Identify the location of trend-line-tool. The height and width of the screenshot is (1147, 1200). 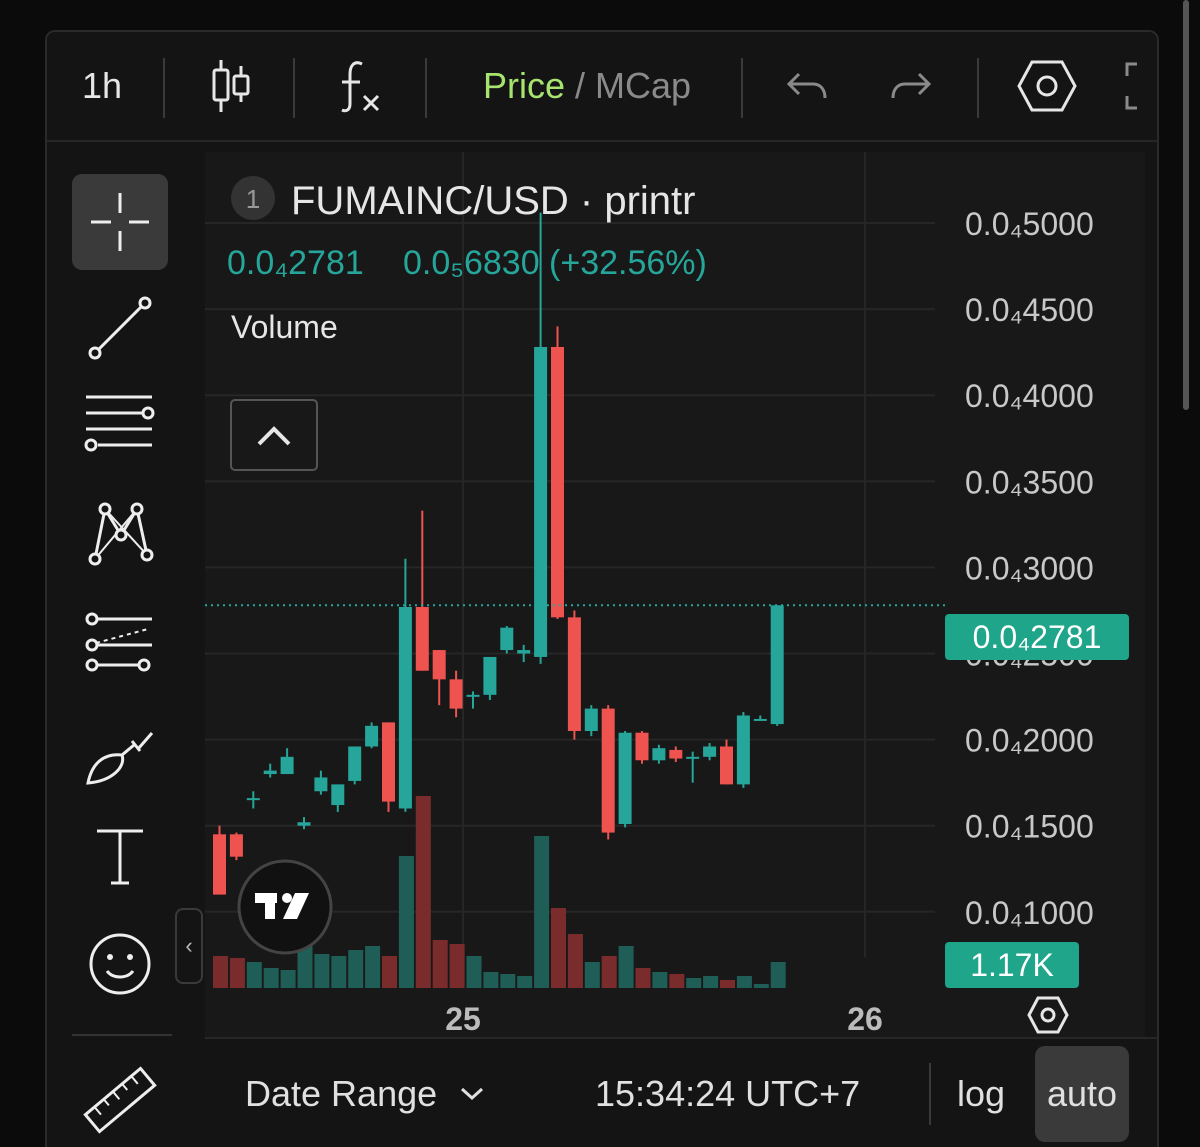
(120, 328).